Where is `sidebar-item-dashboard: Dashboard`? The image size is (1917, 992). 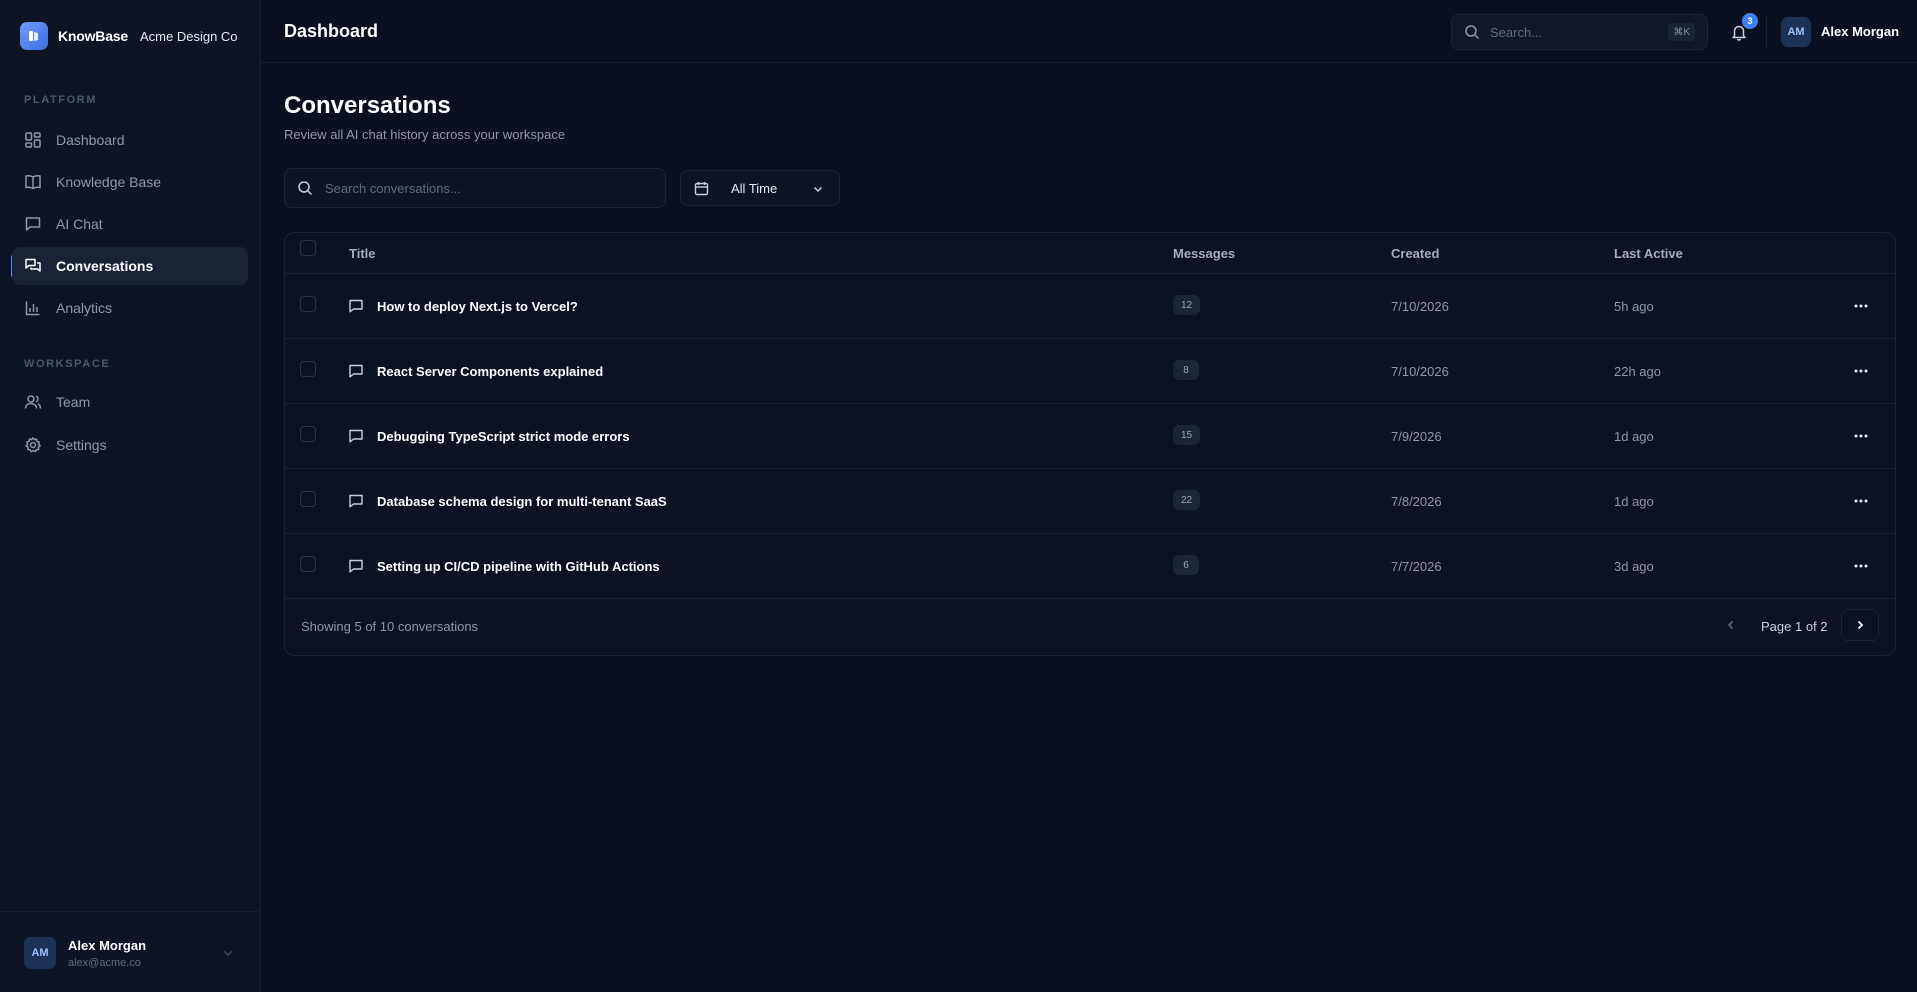
sidebar-item-dashboard: Dashboard is located at coordinates (130, 140).